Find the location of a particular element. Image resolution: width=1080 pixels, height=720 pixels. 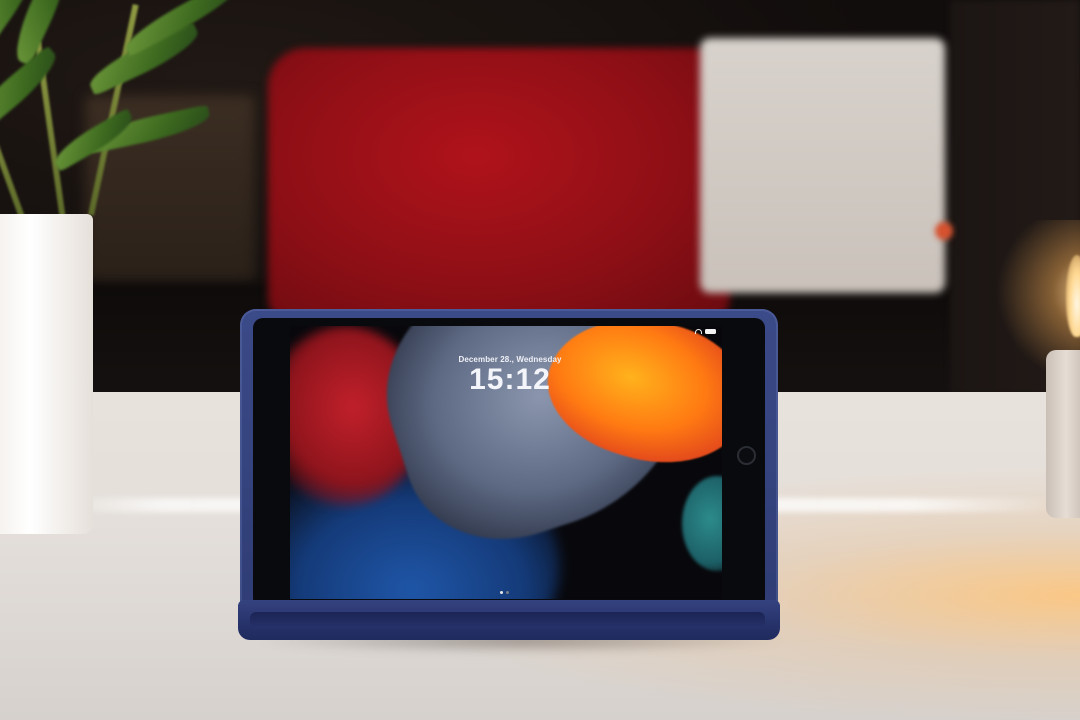

page-indicator is located at coordinates (504, 592).